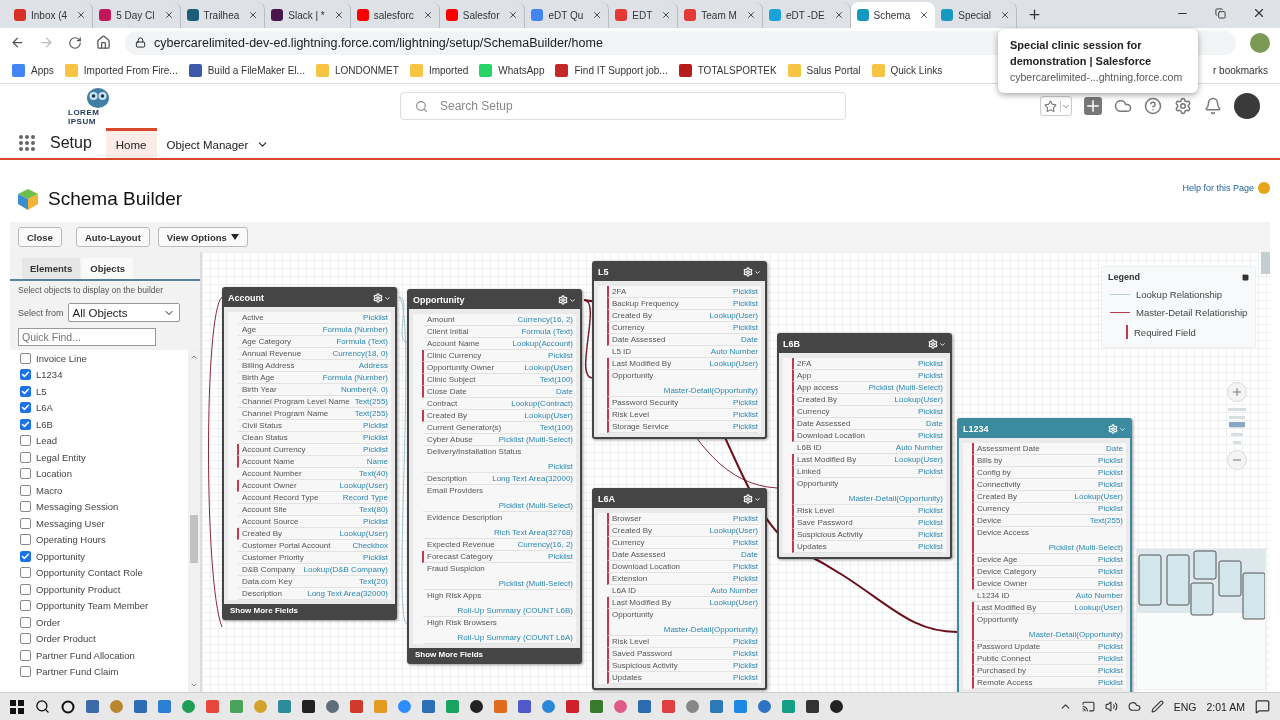  I want to click on help-icon, so click(1153, 106).